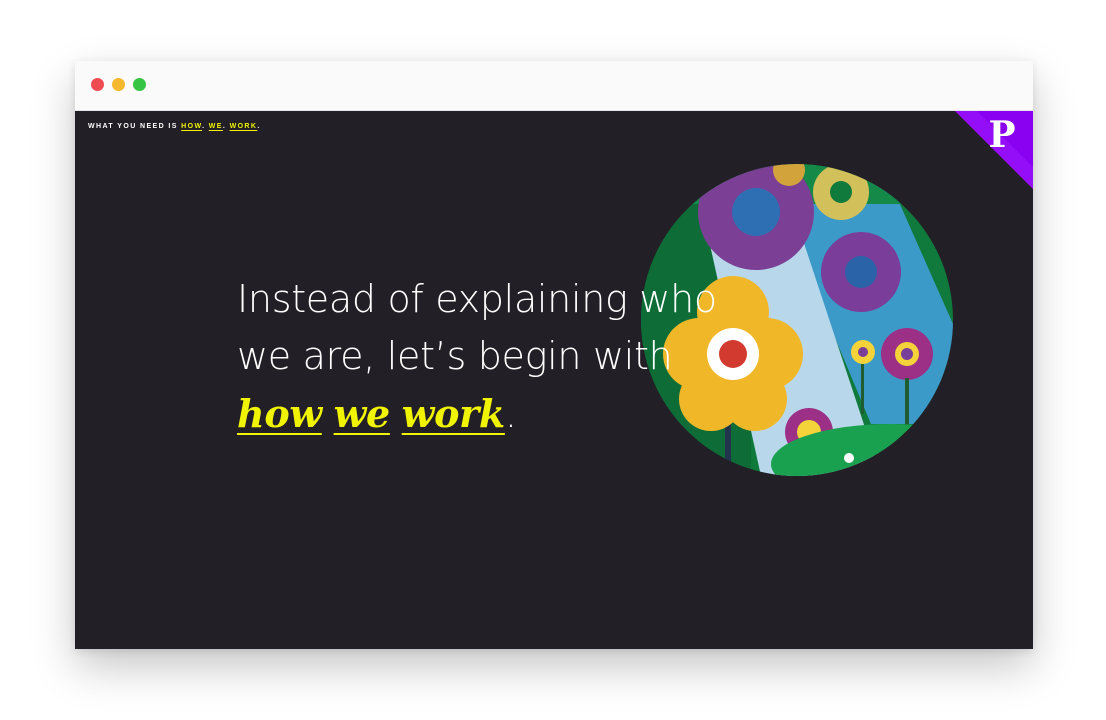 This screenshot has height=720, width=1106. Describe the element at coordinates (139, 84) in the screenshot. I see `maximize-window-icon` at that location.